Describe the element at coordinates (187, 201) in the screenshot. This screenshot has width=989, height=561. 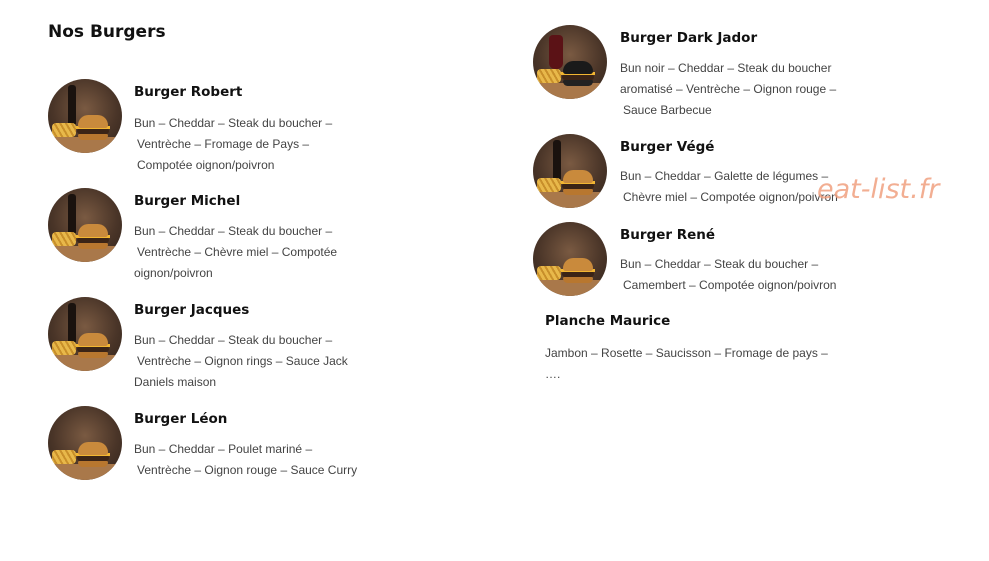
I see `item-name: Burger Michel` at that location.